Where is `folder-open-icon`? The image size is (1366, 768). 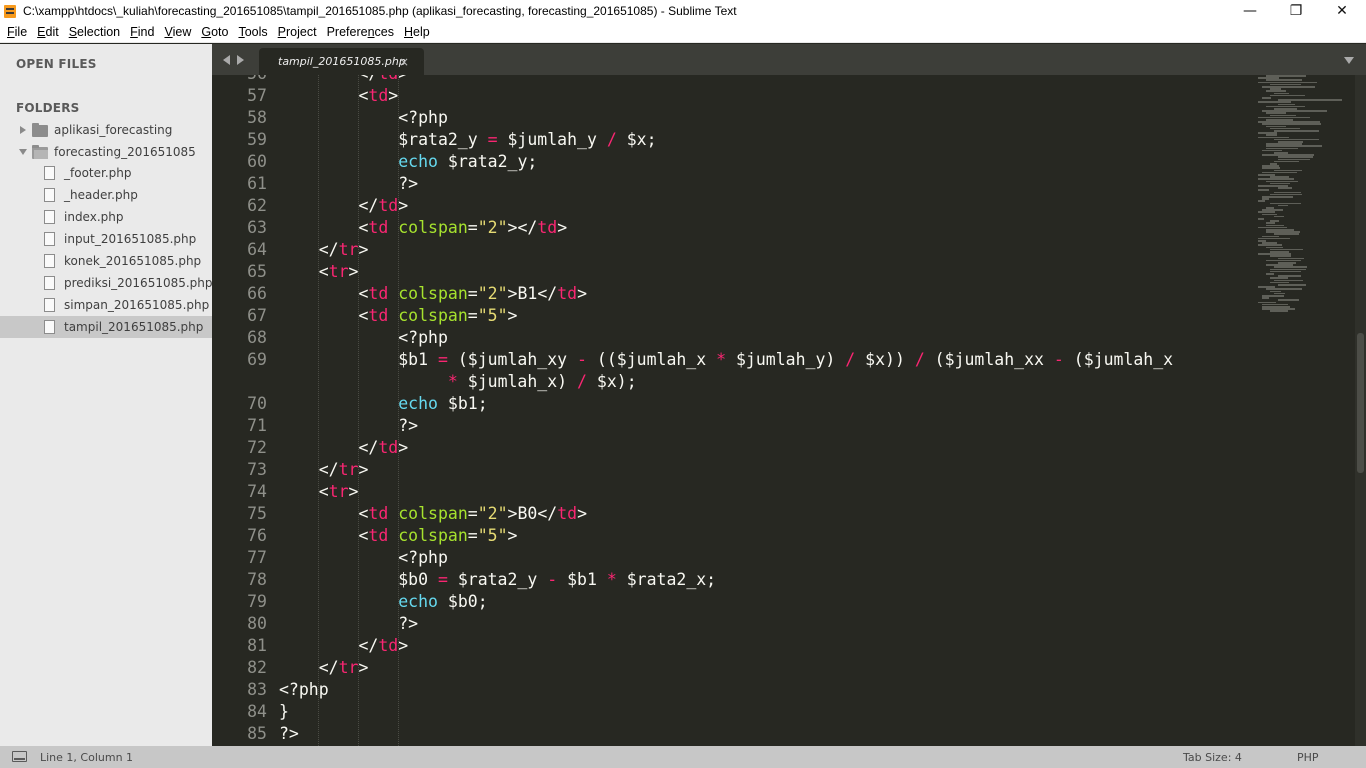 folder-open-icon is located at coordinates (40, 152).